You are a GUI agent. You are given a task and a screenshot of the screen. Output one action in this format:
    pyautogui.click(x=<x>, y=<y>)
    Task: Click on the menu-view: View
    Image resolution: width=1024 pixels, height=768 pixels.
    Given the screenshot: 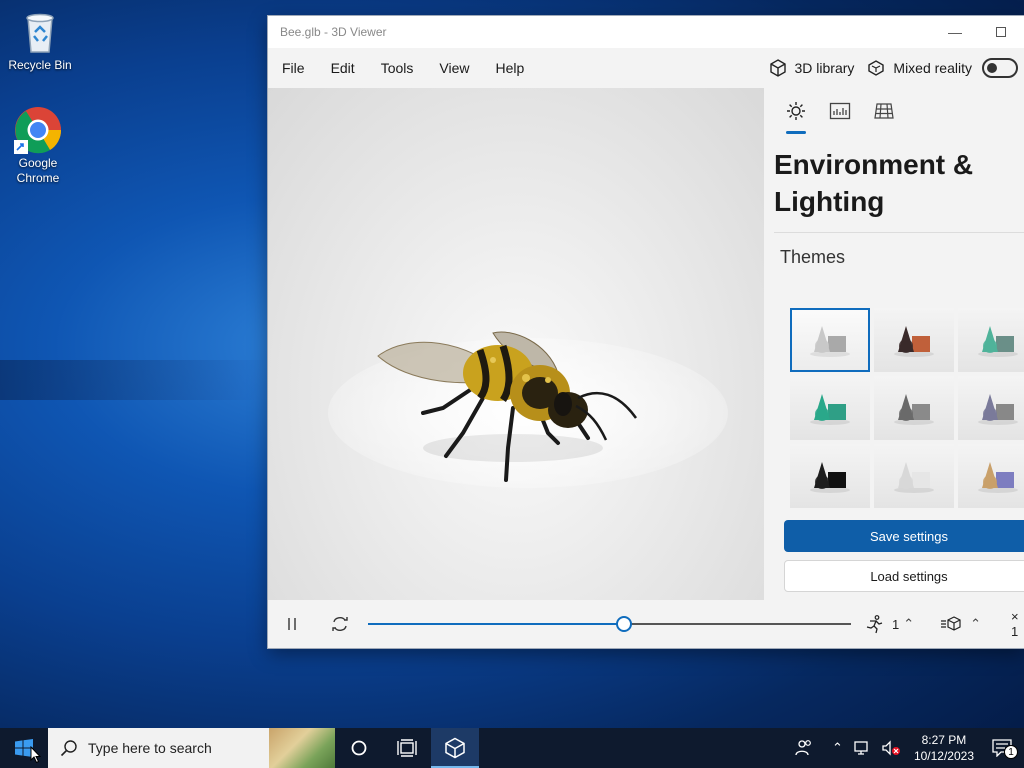 What is the action you would take?
    pyautogui.click(x=454, y=68)
    